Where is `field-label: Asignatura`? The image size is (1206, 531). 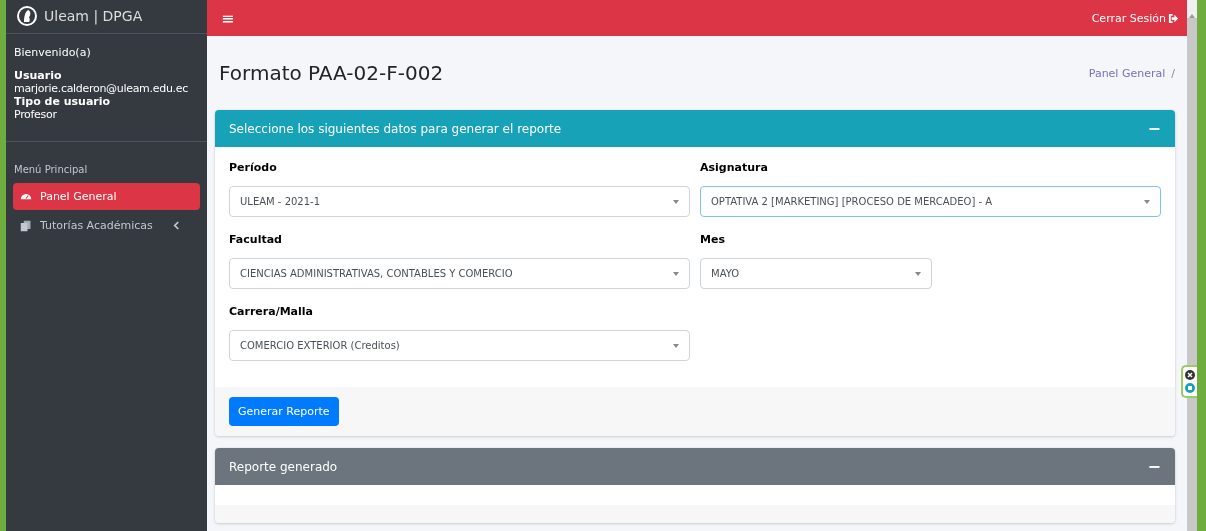 field-label: Asignatura is located at coordinates (734, 168).